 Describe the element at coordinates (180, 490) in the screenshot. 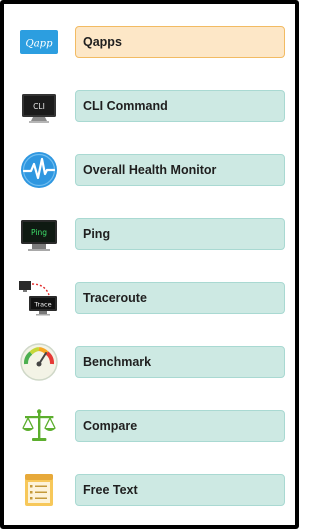

I see `free-text-button: Free Text` at that location.